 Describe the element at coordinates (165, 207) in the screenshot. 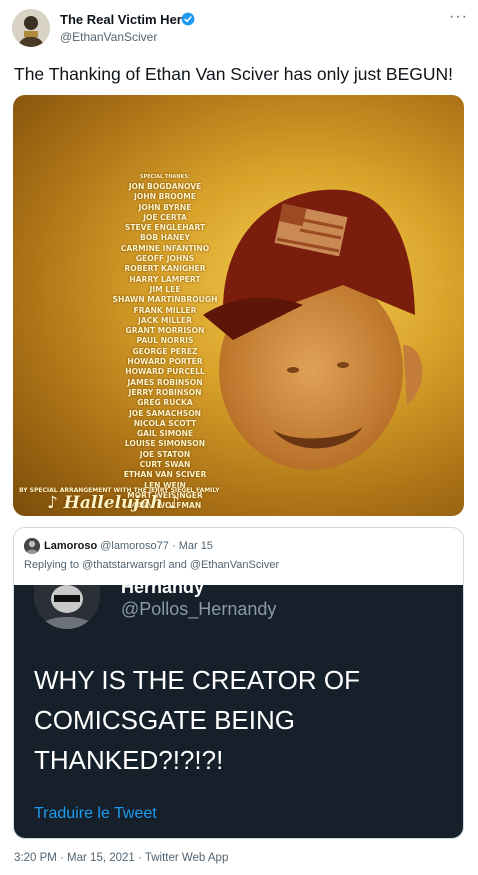

I see `credit-line: JOHN BYRNE` at that location.